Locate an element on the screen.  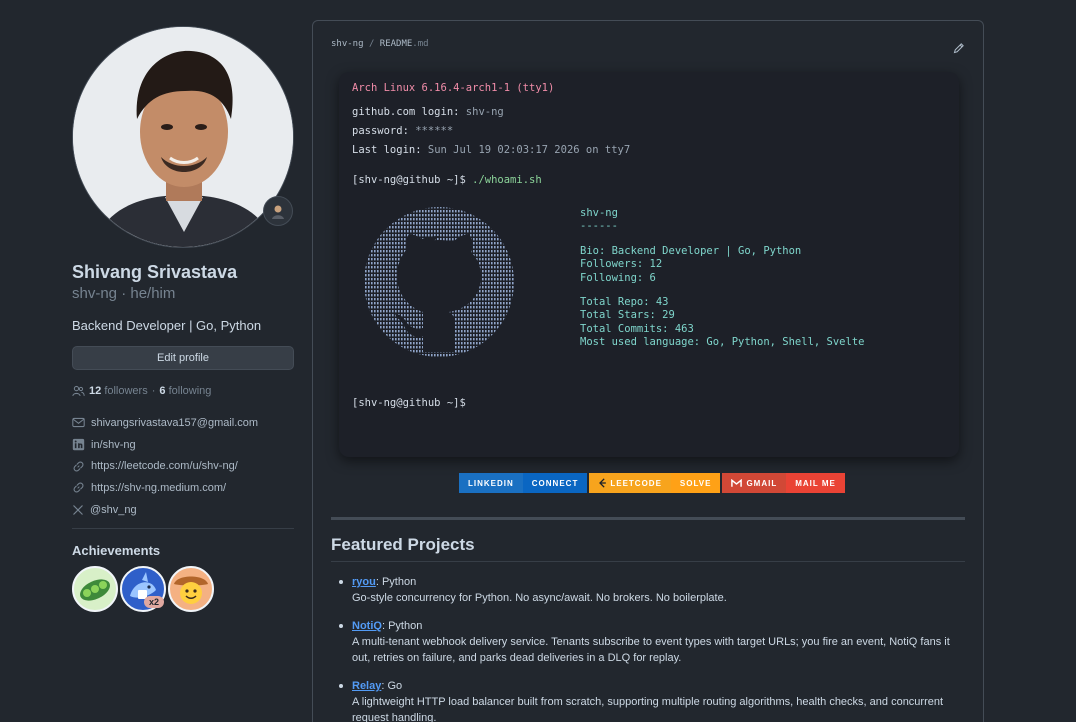
info-repos: Total Repo: 43 is located at coordinates (624, 302).